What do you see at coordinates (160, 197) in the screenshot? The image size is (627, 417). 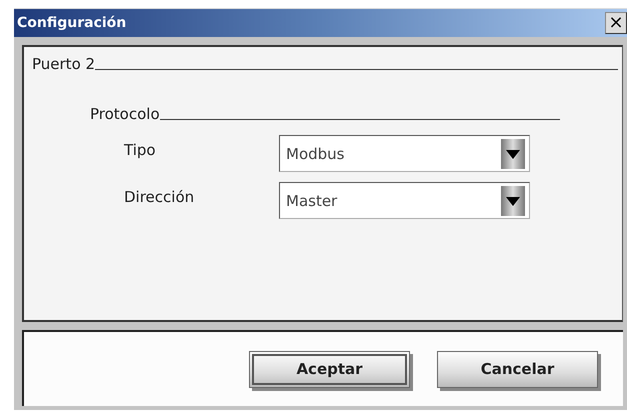 I see `field-label: Dirección` at bounding box center [160, 197].